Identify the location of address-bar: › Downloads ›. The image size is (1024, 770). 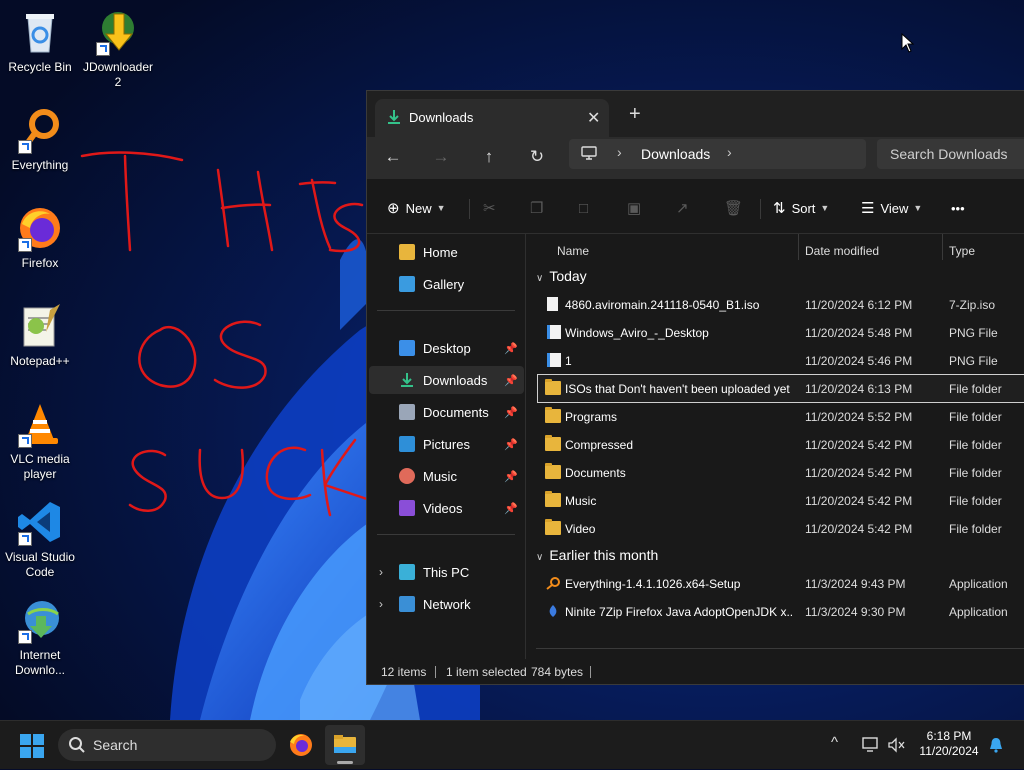
(717, 154).